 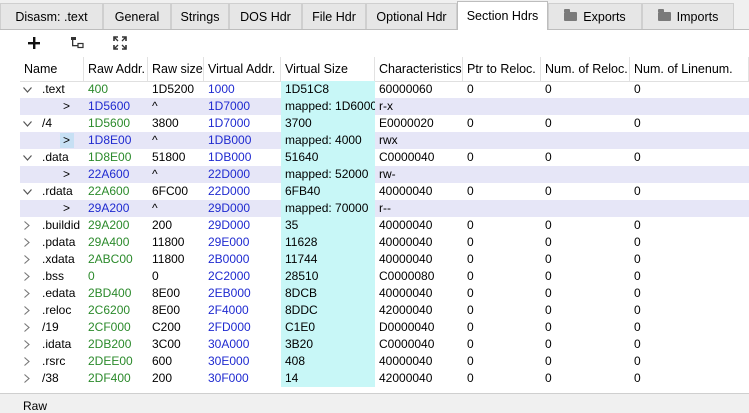 What do you see at coordinates (384, 123) in the screenshot?
I see `table-row: /4 1D5600 3800 1D7000 3700 E0000020 0 0 0` at bounding box center [384, 123].